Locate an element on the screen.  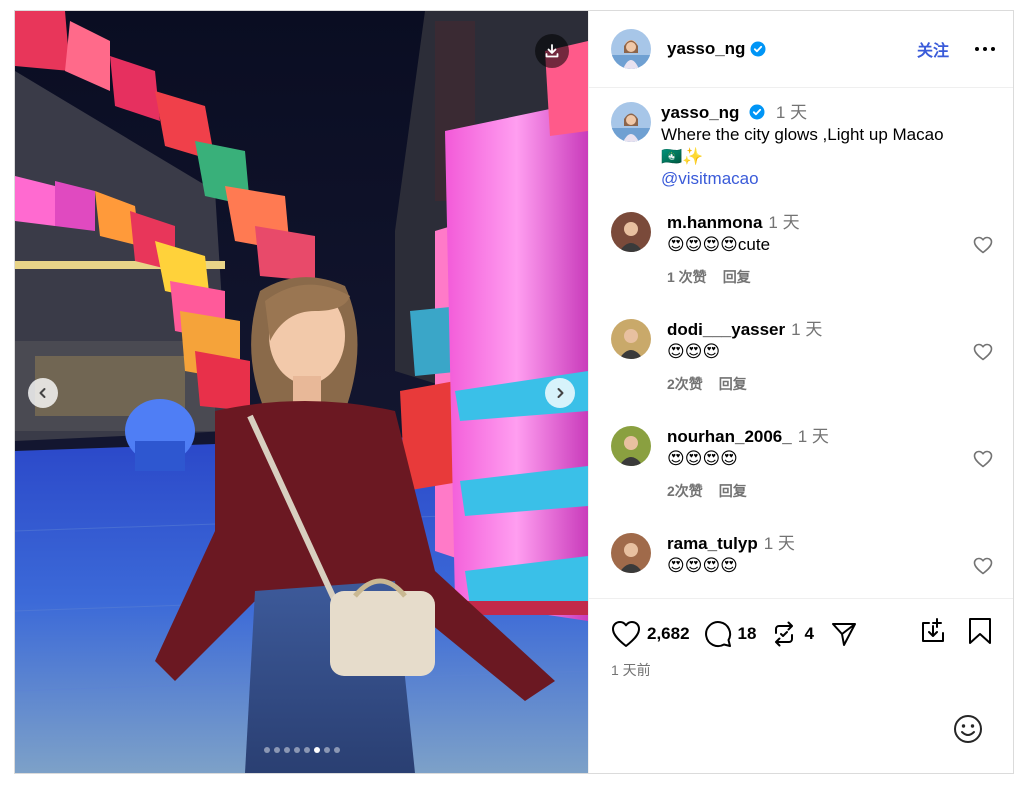
comment-button: 18 is located at coordinates (730, 634).